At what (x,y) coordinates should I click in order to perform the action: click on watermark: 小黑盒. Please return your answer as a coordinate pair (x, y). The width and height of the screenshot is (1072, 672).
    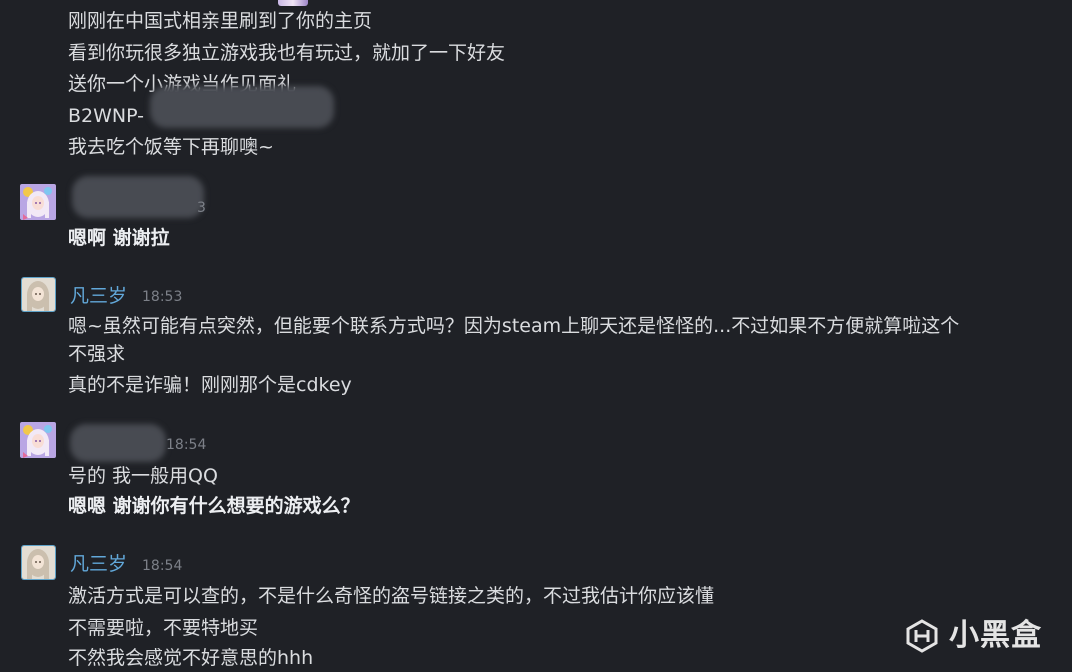
    Looking at the image, I should click on (973, 636).